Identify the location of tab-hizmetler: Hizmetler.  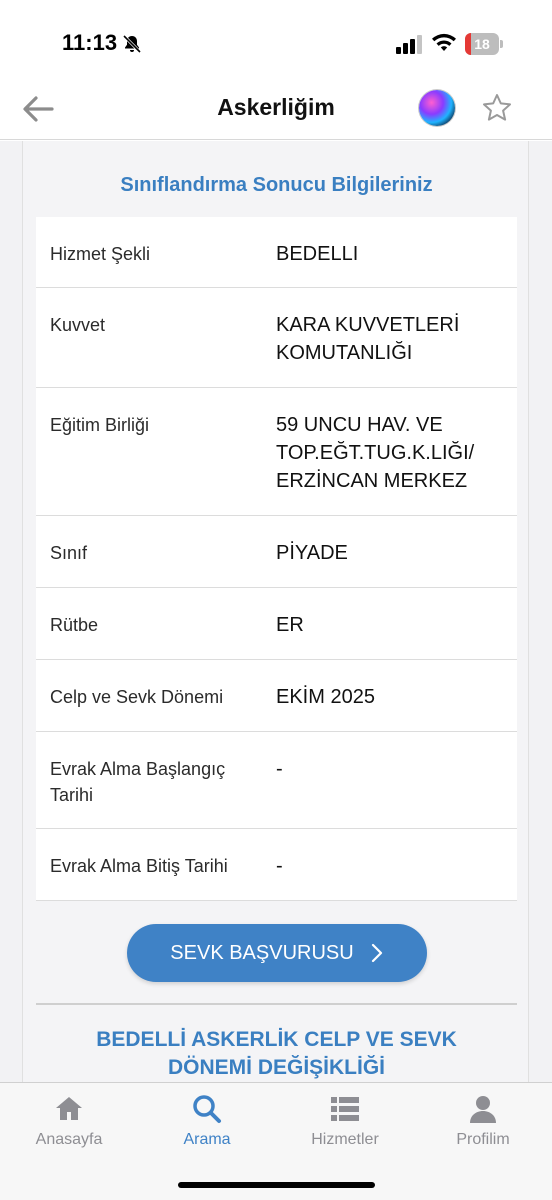
(345, 1123).